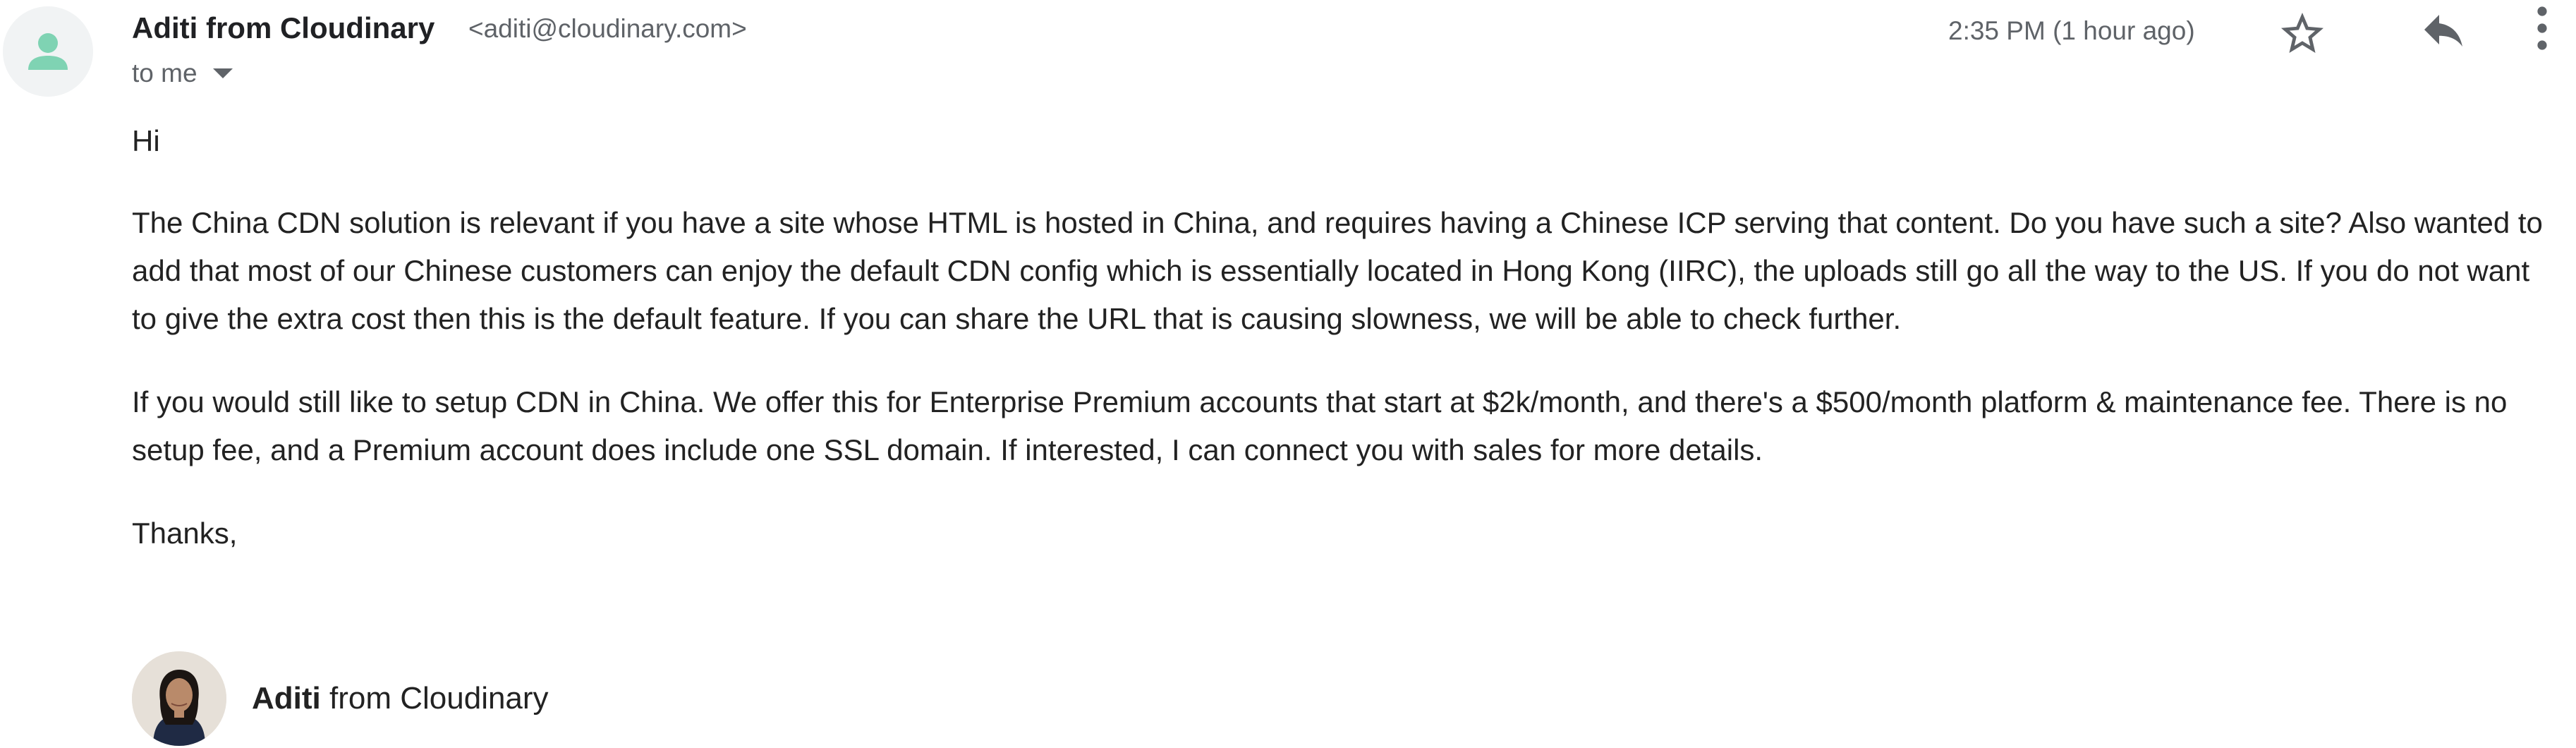  I want to click on more-options-button, so click(2542, 28).